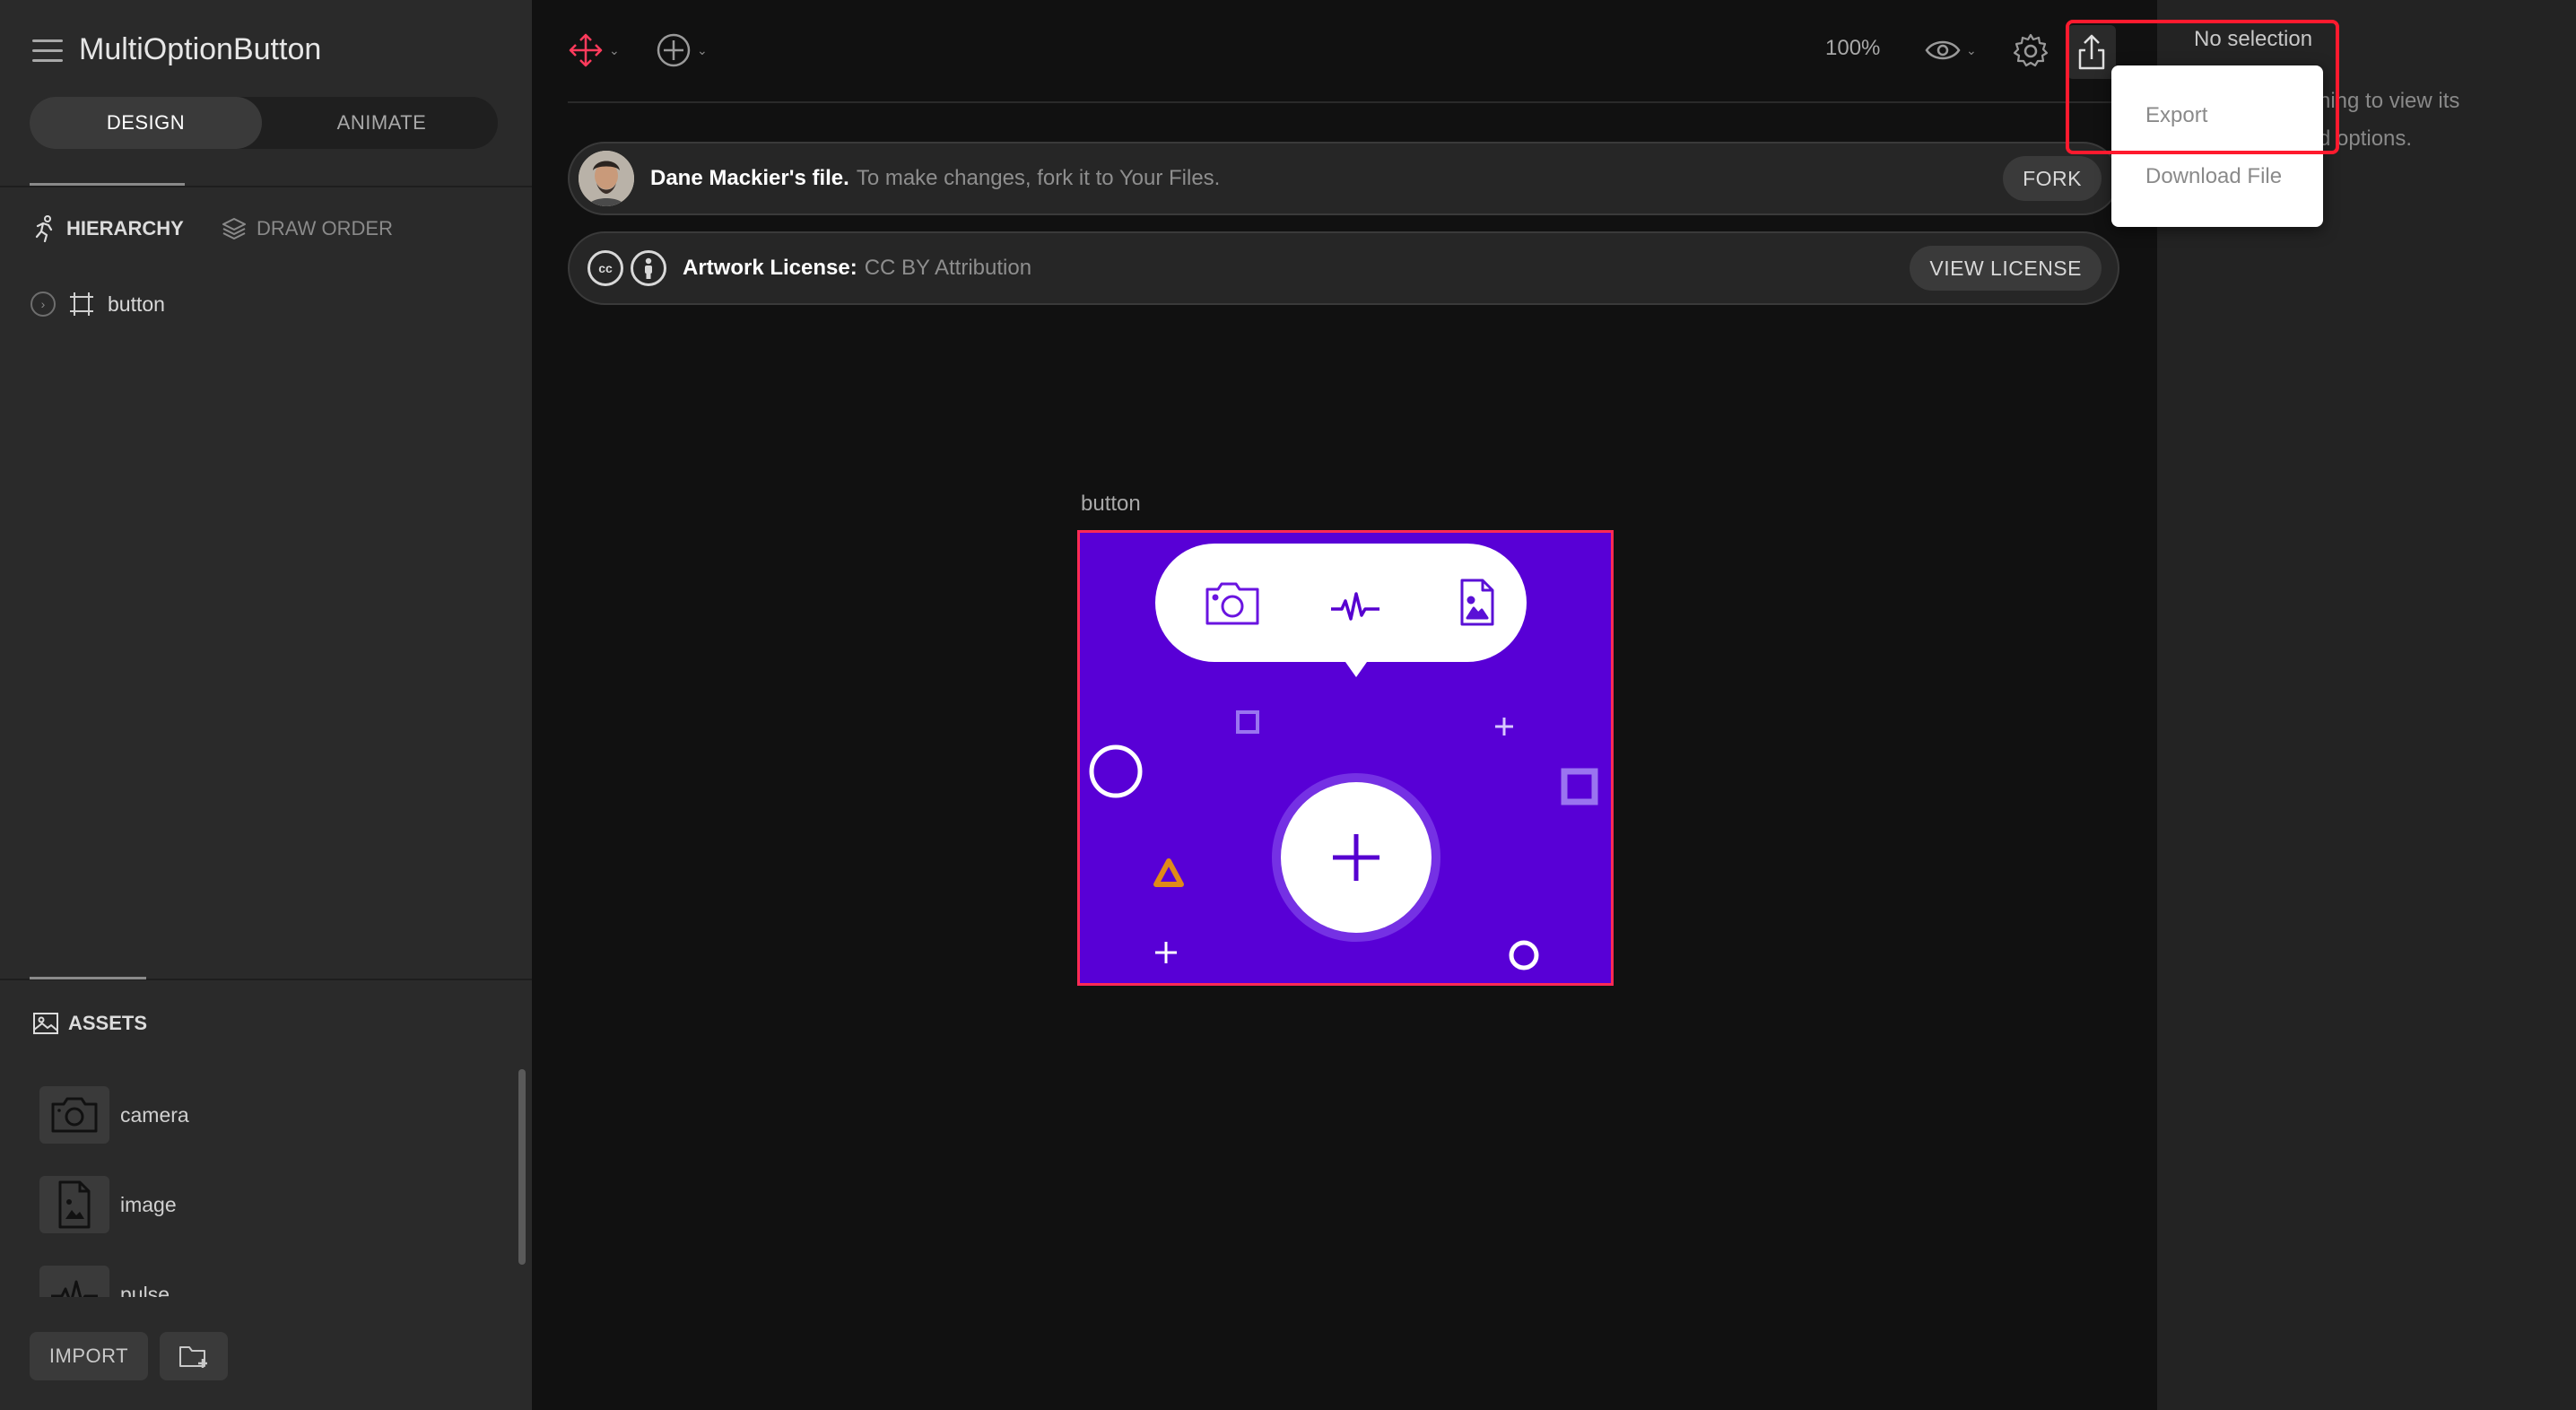 The image size is (2576, 1410). Describe the element at coordinates (2052, 178) in the screenshot. I see `fork-button: FORK` at that location.